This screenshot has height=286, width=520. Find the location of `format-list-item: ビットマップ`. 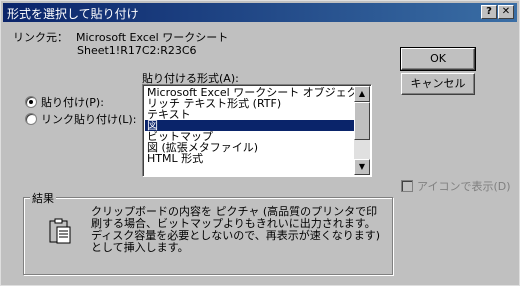

format-list-item: ビットマップ is located at coordinates (249, 136).